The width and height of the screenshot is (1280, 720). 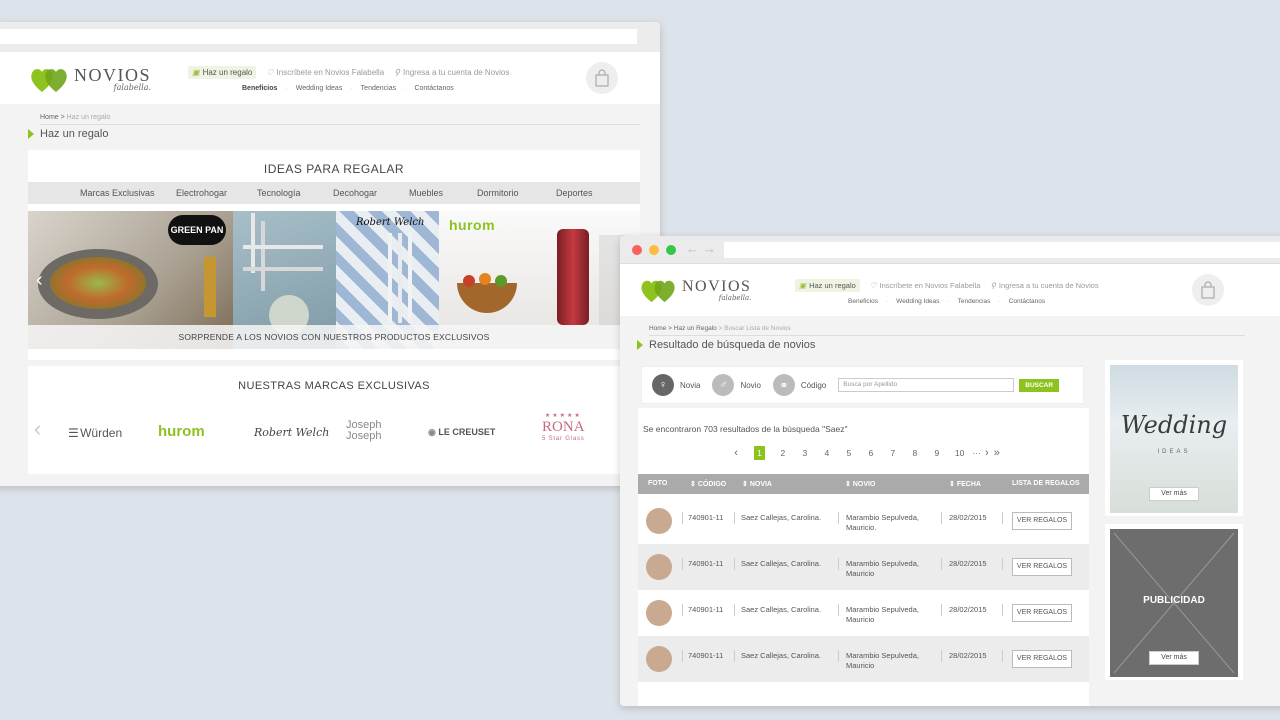 What do you see at coordinates (959, 453) in the screenshot?
I see `page-10: 10` at bounding box center [959, 453].